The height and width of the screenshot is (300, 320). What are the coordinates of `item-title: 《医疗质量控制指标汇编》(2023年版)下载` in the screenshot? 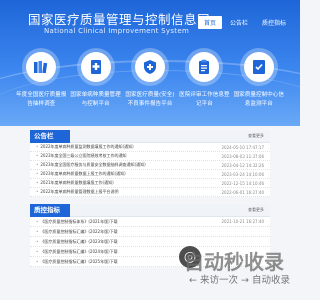 It's located at (76, 242).